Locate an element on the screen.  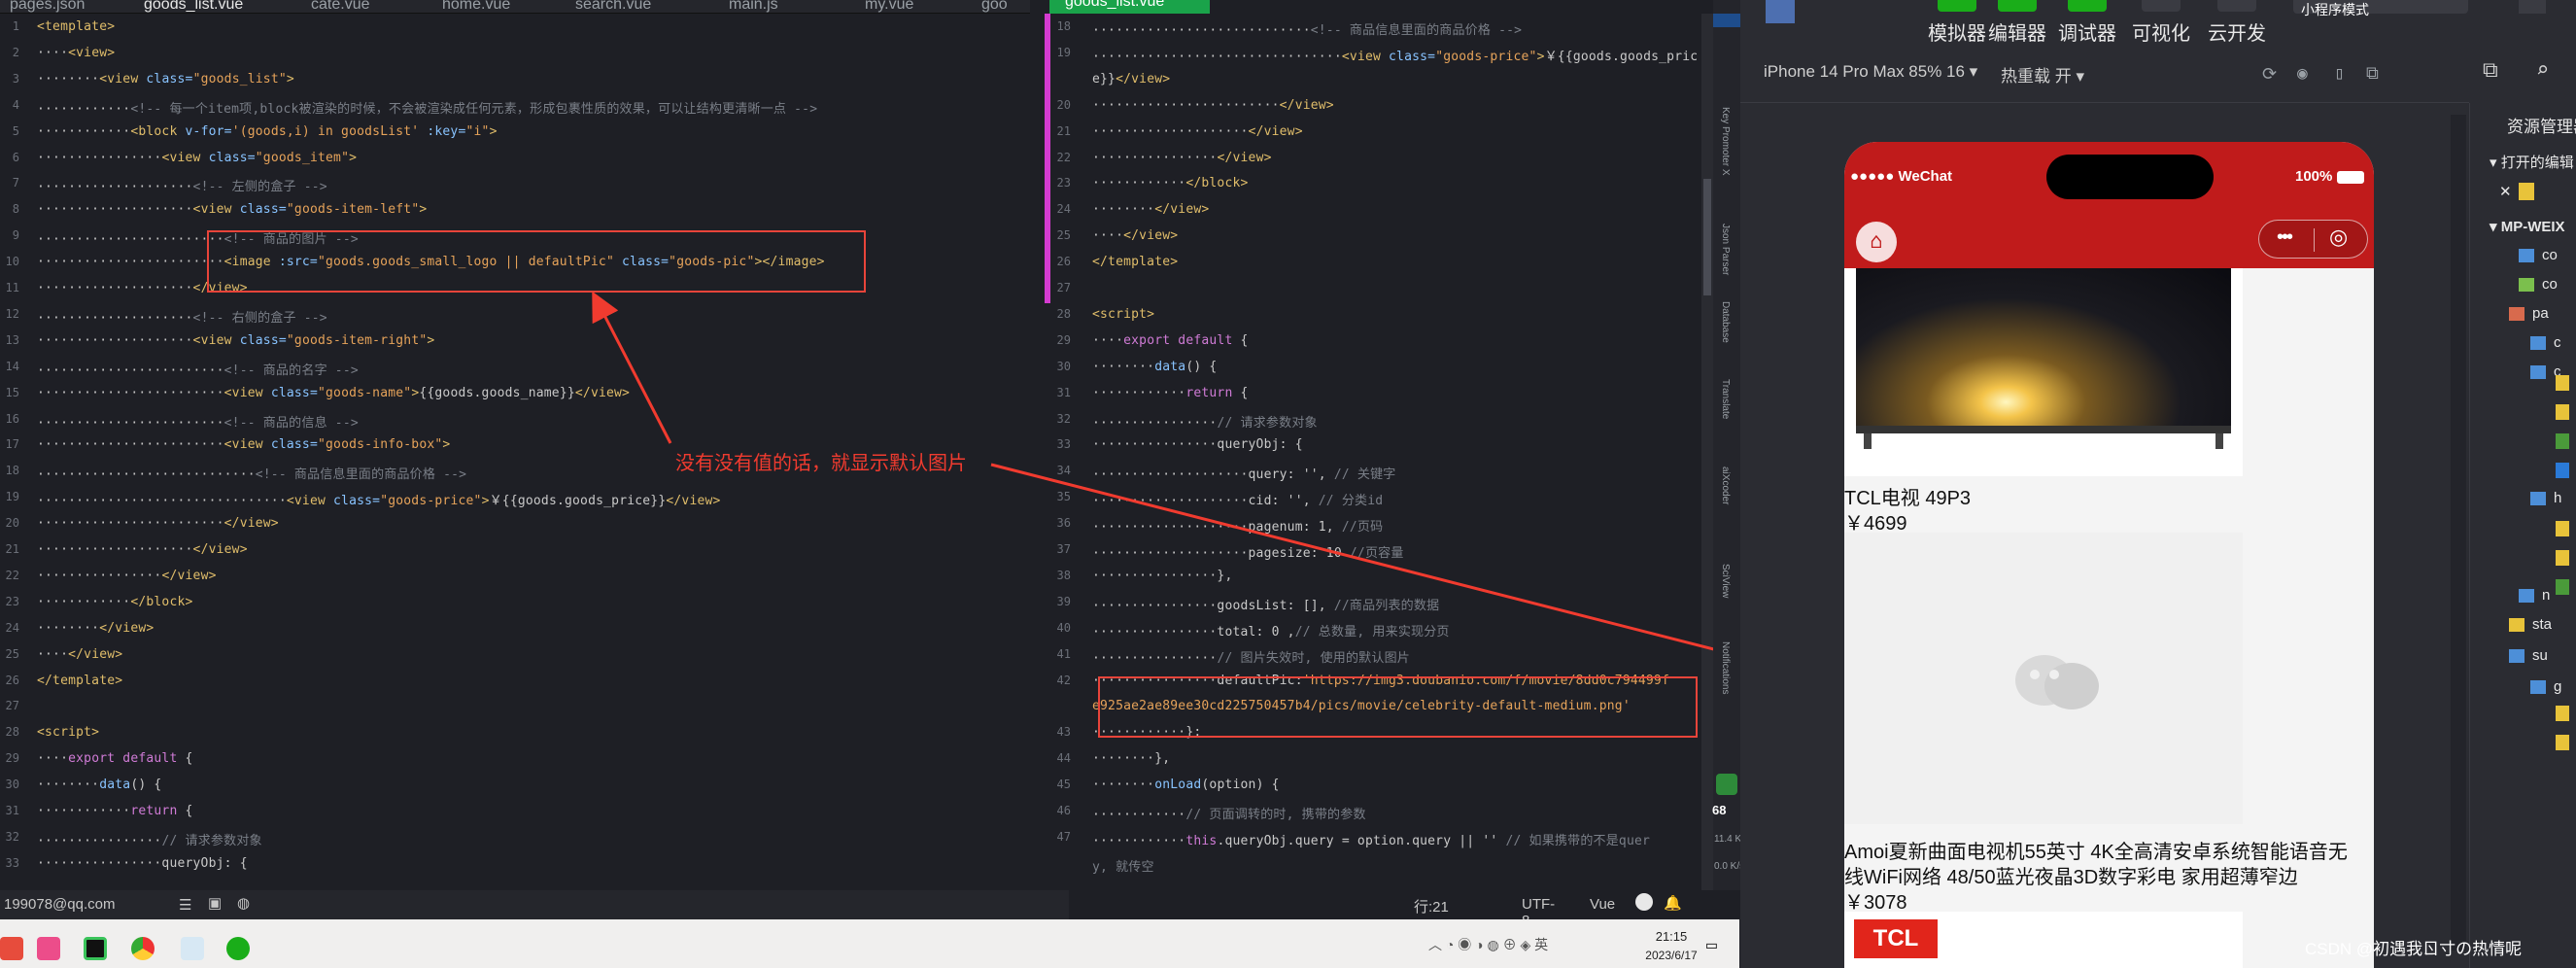
window-icon: ⧉ is located at coordinates (2372, 73).